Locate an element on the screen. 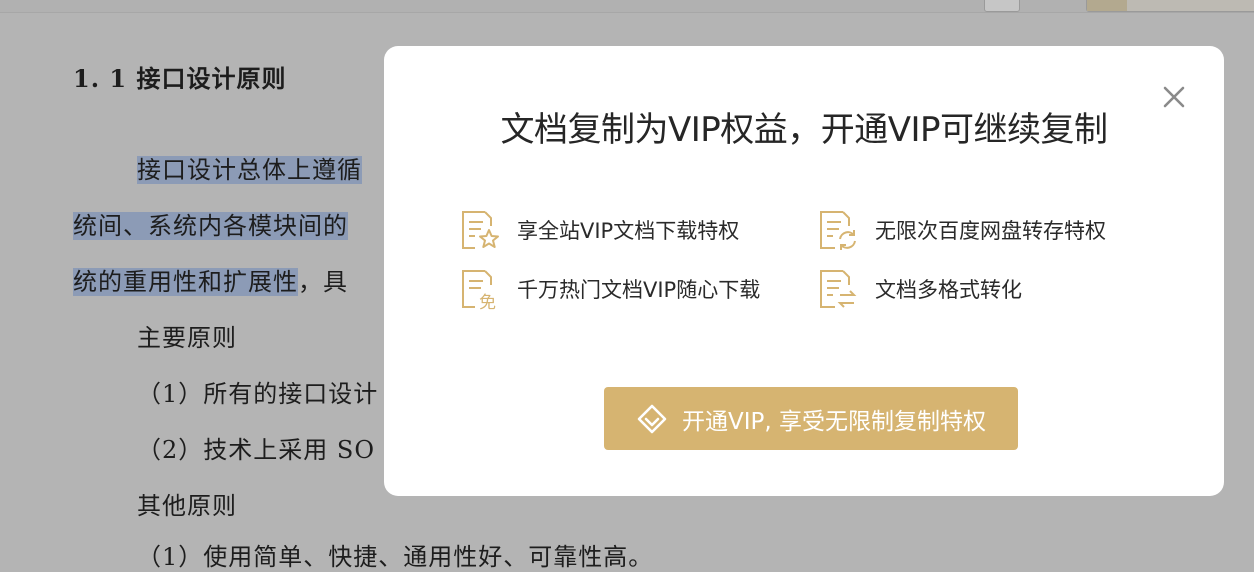 Image resolution: width=1254 pixels, height=572 pixels. feature-item: 文档多格式转化 is located at coordinates (918, 289).